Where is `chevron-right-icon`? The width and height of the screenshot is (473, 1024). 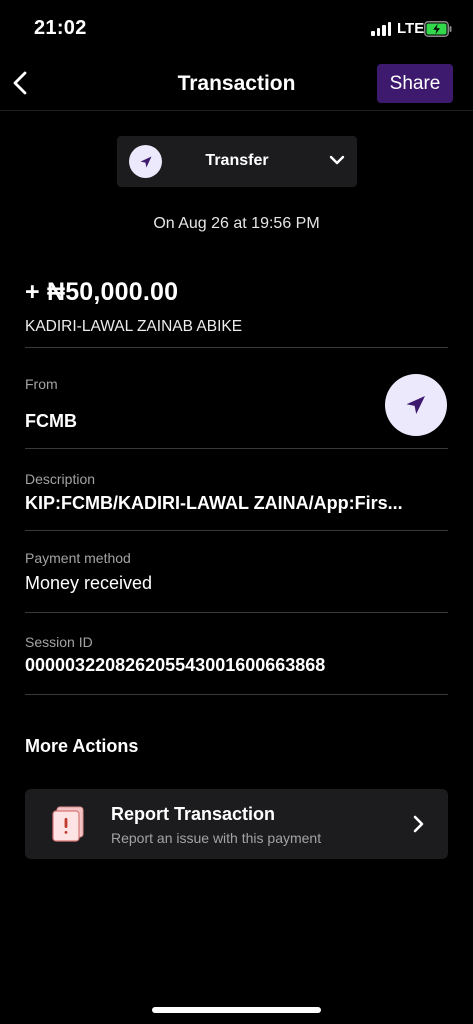
chevron-right-icon is located at coordinates (418, 824).